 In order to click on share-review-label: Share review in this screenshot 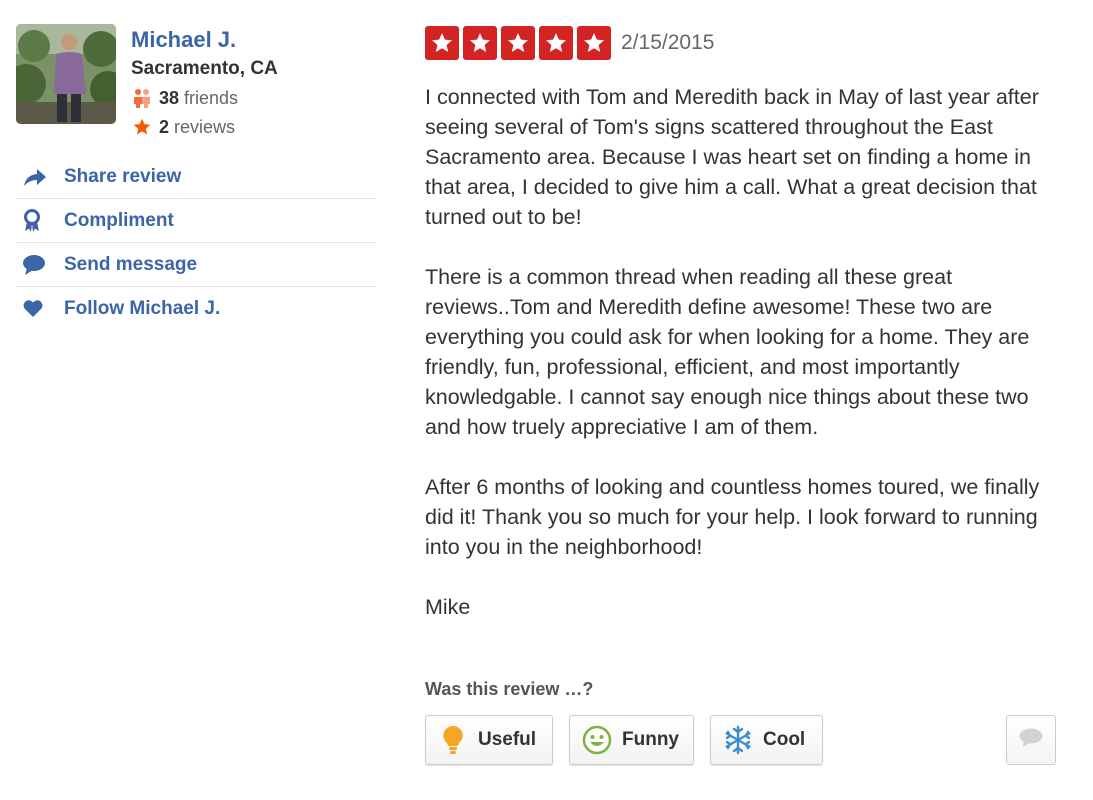, I will do `click(123, 176)`.